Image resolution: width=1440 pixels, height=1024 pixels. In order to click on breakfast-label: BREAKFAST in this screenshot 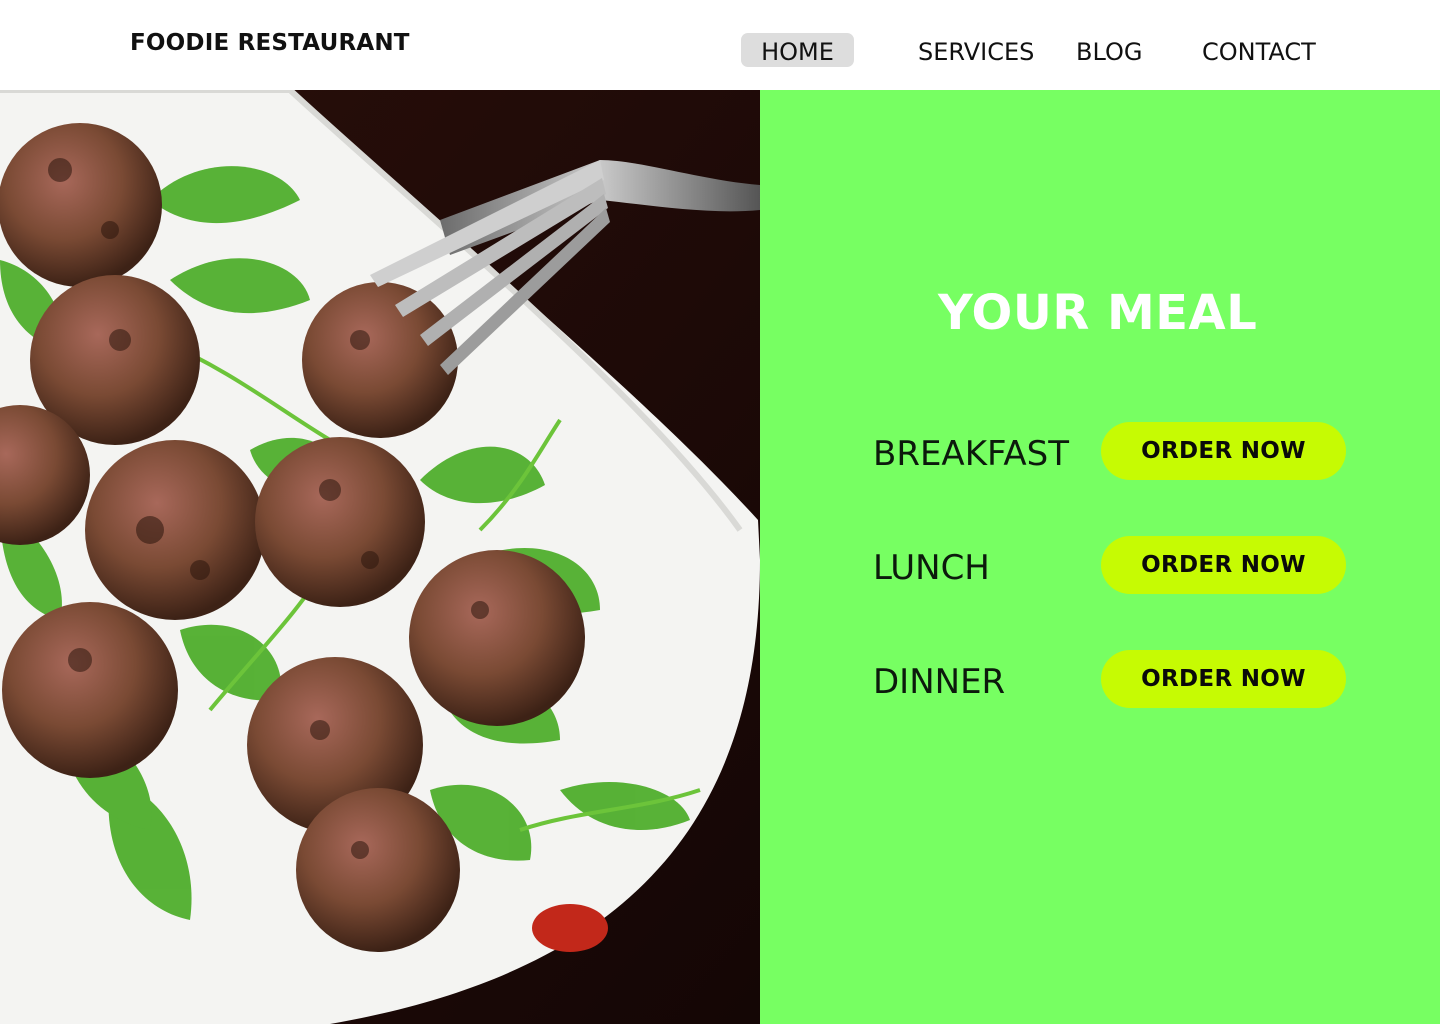, I will do `click(971, 454)`.